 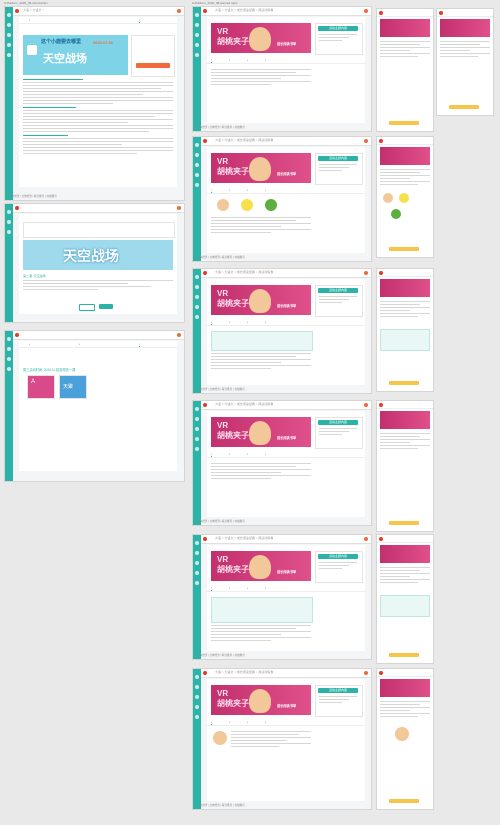 I want to click on breadcrumb: 大语 > 大语文 >, so click(x=33, y=10).